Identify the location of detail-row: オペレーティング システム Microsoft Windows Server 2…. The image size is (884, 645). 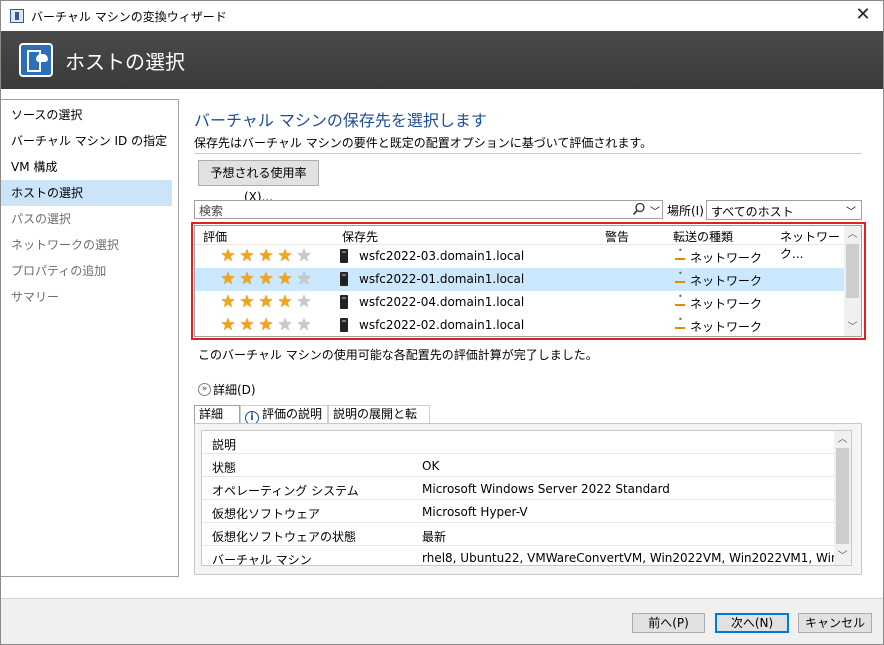
(519, 488).